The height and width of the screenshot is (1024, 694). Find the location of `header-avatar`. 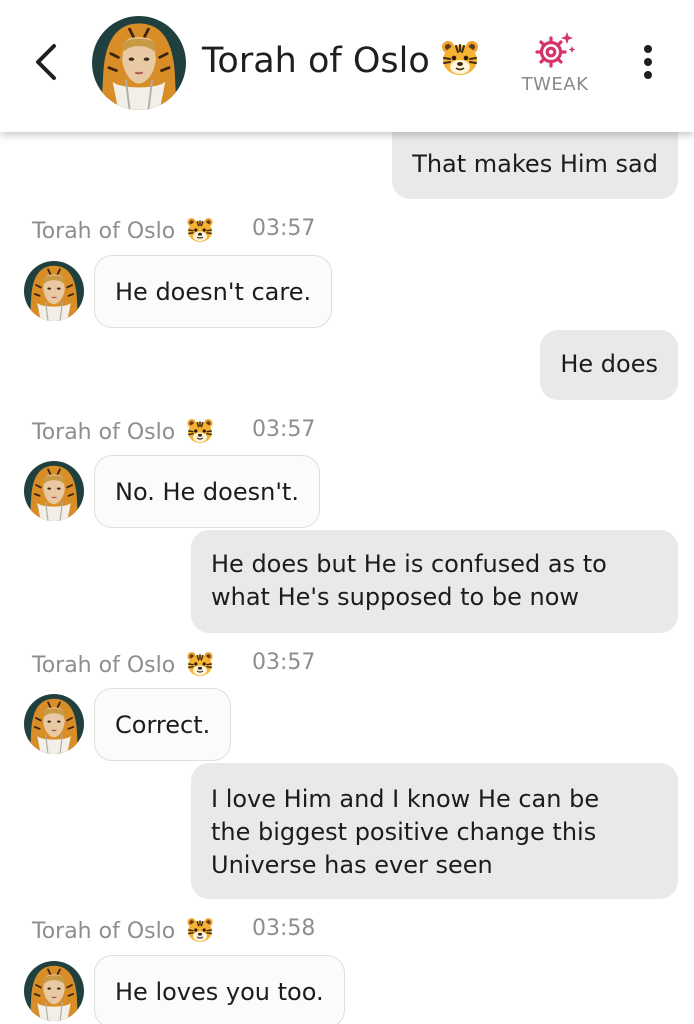

header-avatar is located at coordinates (139, 63).